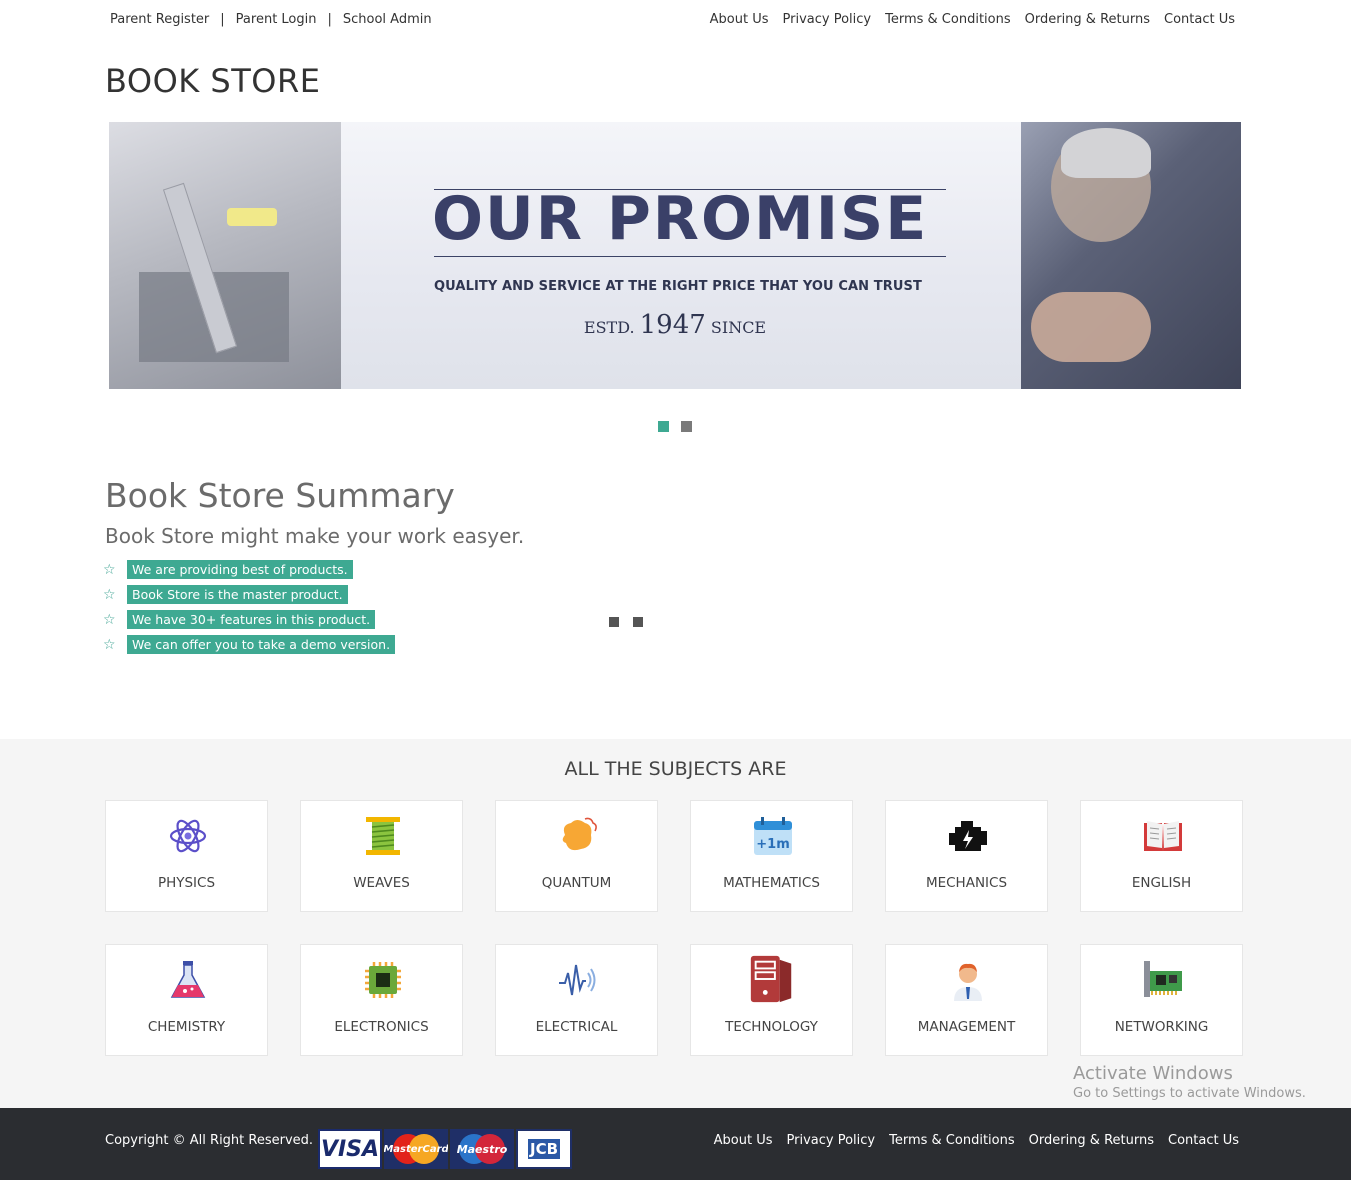  What do you see at coordinates (159, 19) in the screenshot?
I see `parent-register-link: Parent Register` at bounding box center [159, 19].